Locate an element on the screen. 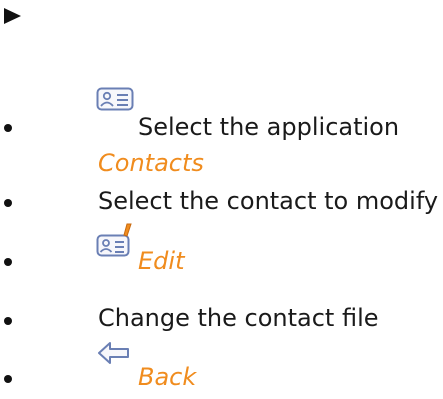 The image size is (443, 399). contacts-card-icon is located at coordinates (115, 101).